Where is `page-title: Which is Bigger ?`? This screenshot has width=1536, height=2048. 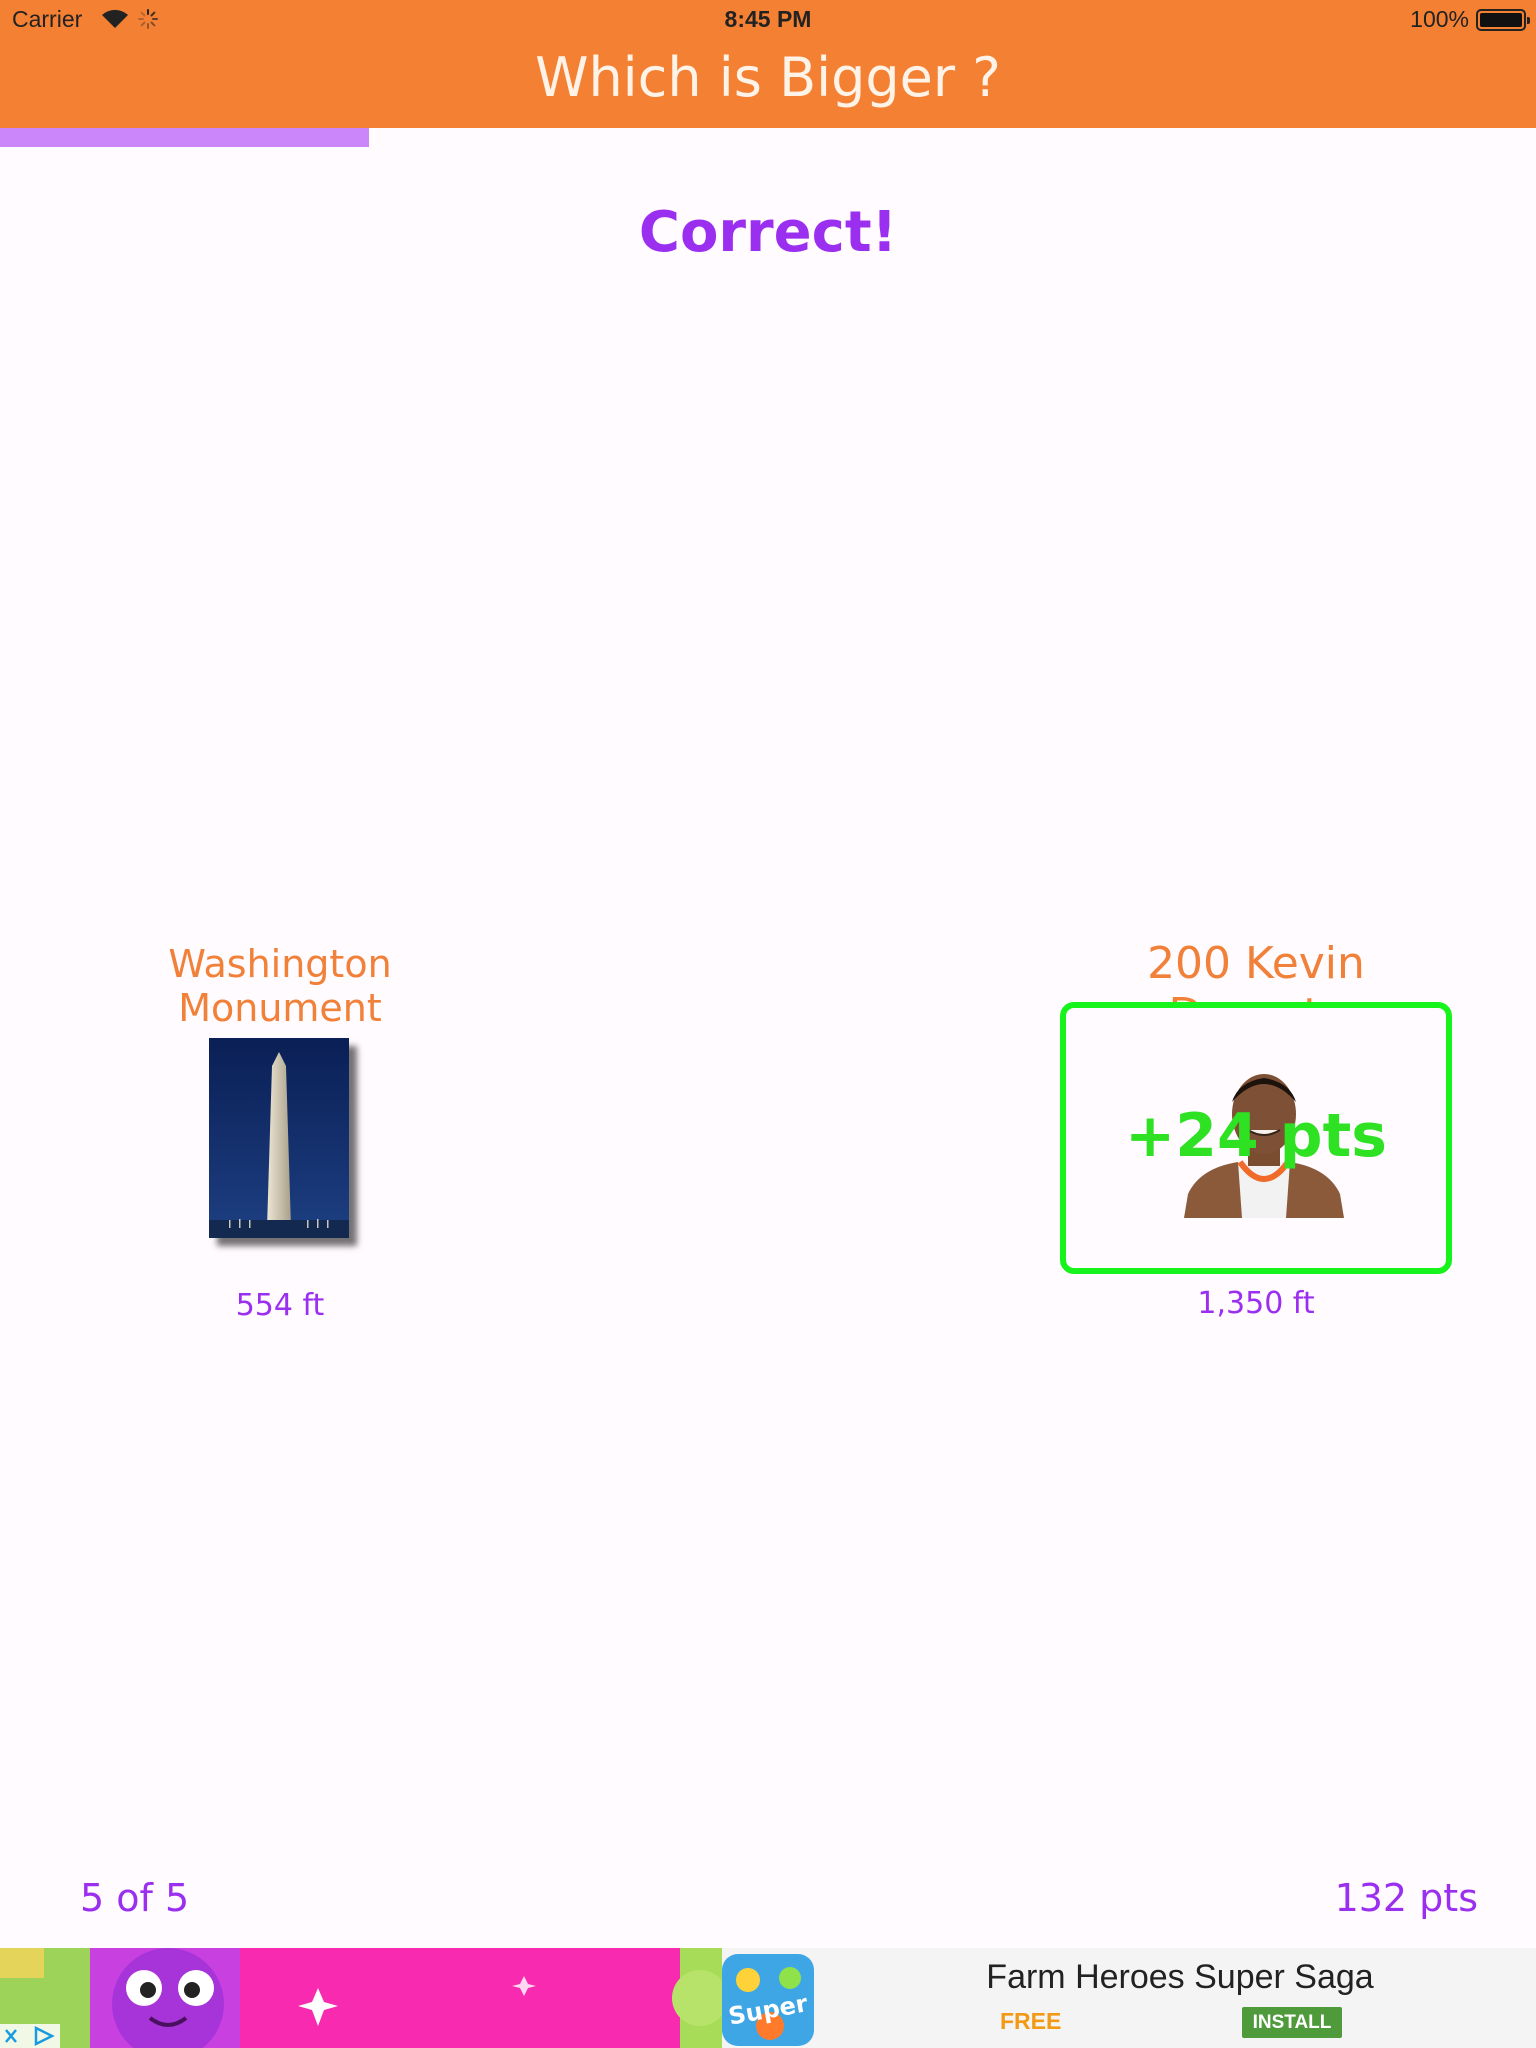
page-title: Which is Bigger ? is located at coordinates (768, 77).